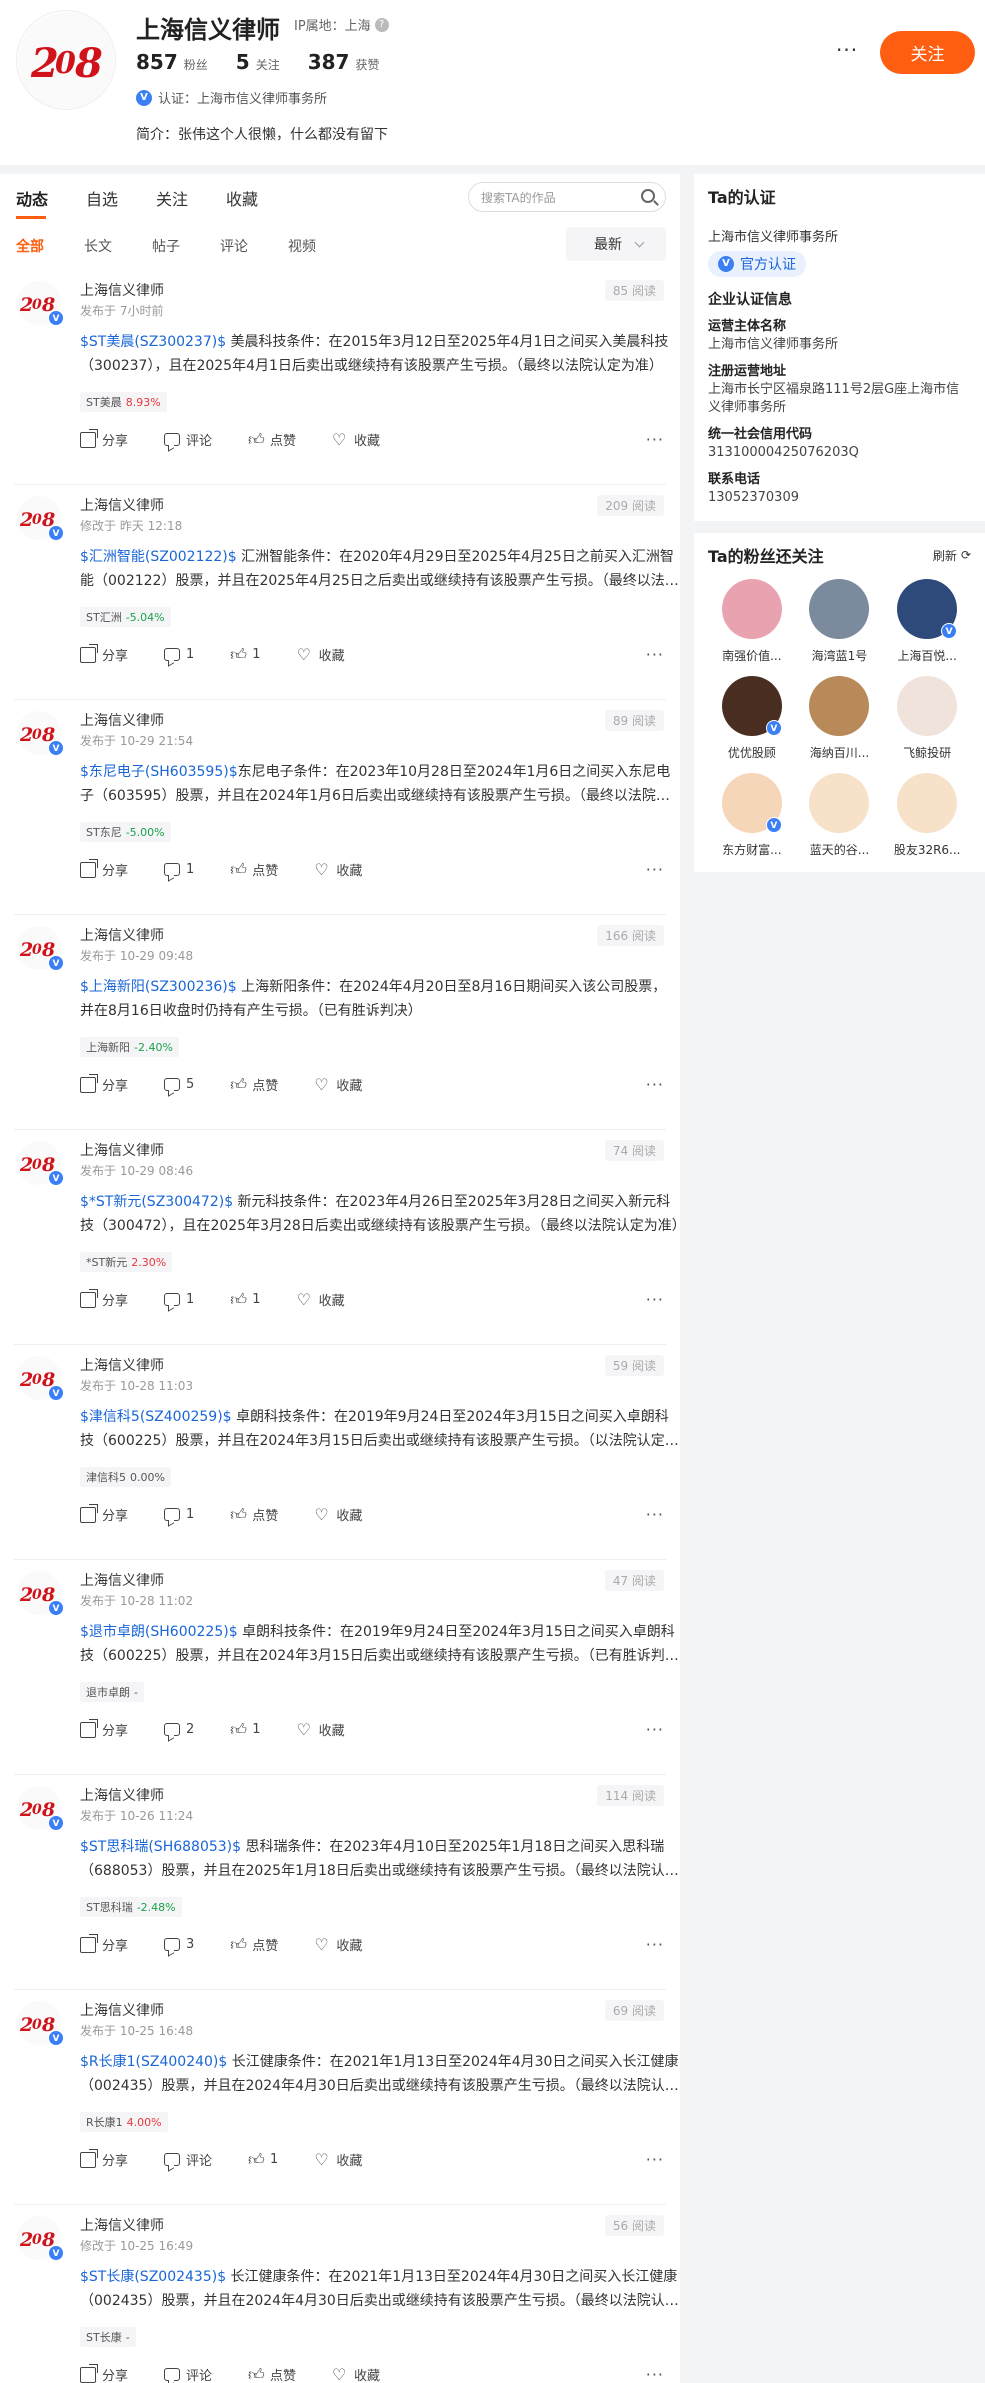 This screenshot has height=2383, width=985. I want to click on refresh-button: 刷新 ⟳, so click(952, 555).